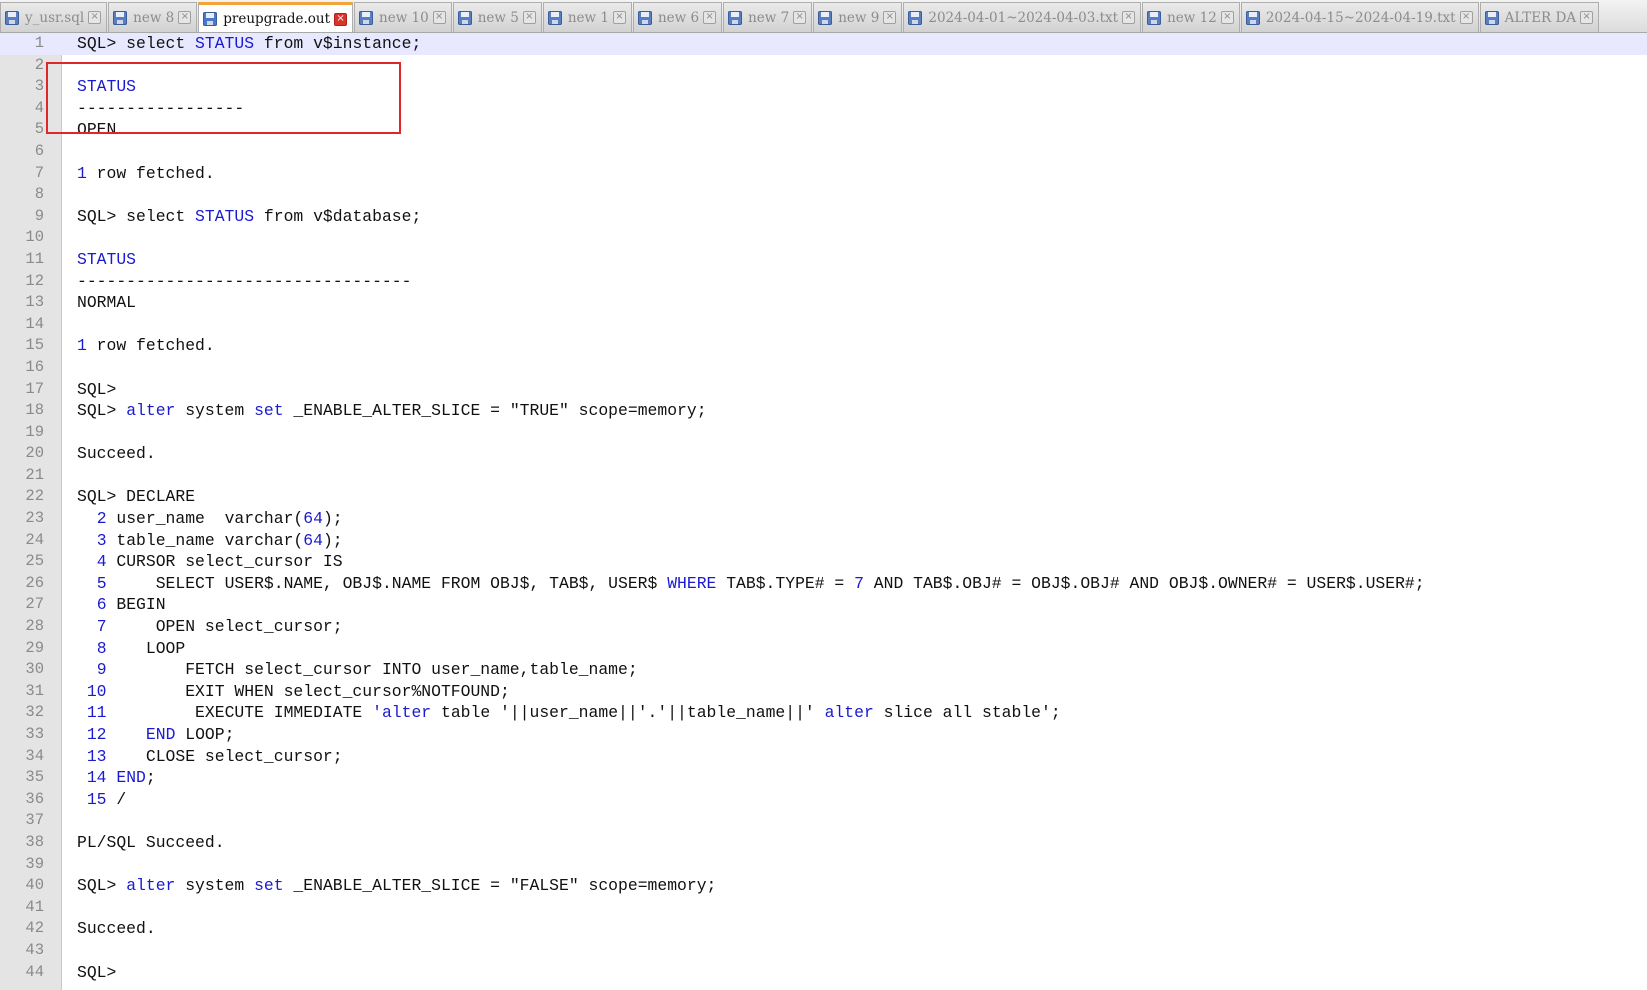 This screenshot has height=990, width=1647. What do you see at coordinates (156, 735) in the screenshot?
I see `line-text: 12 END LOOP;` at bounding box center [156, 735].